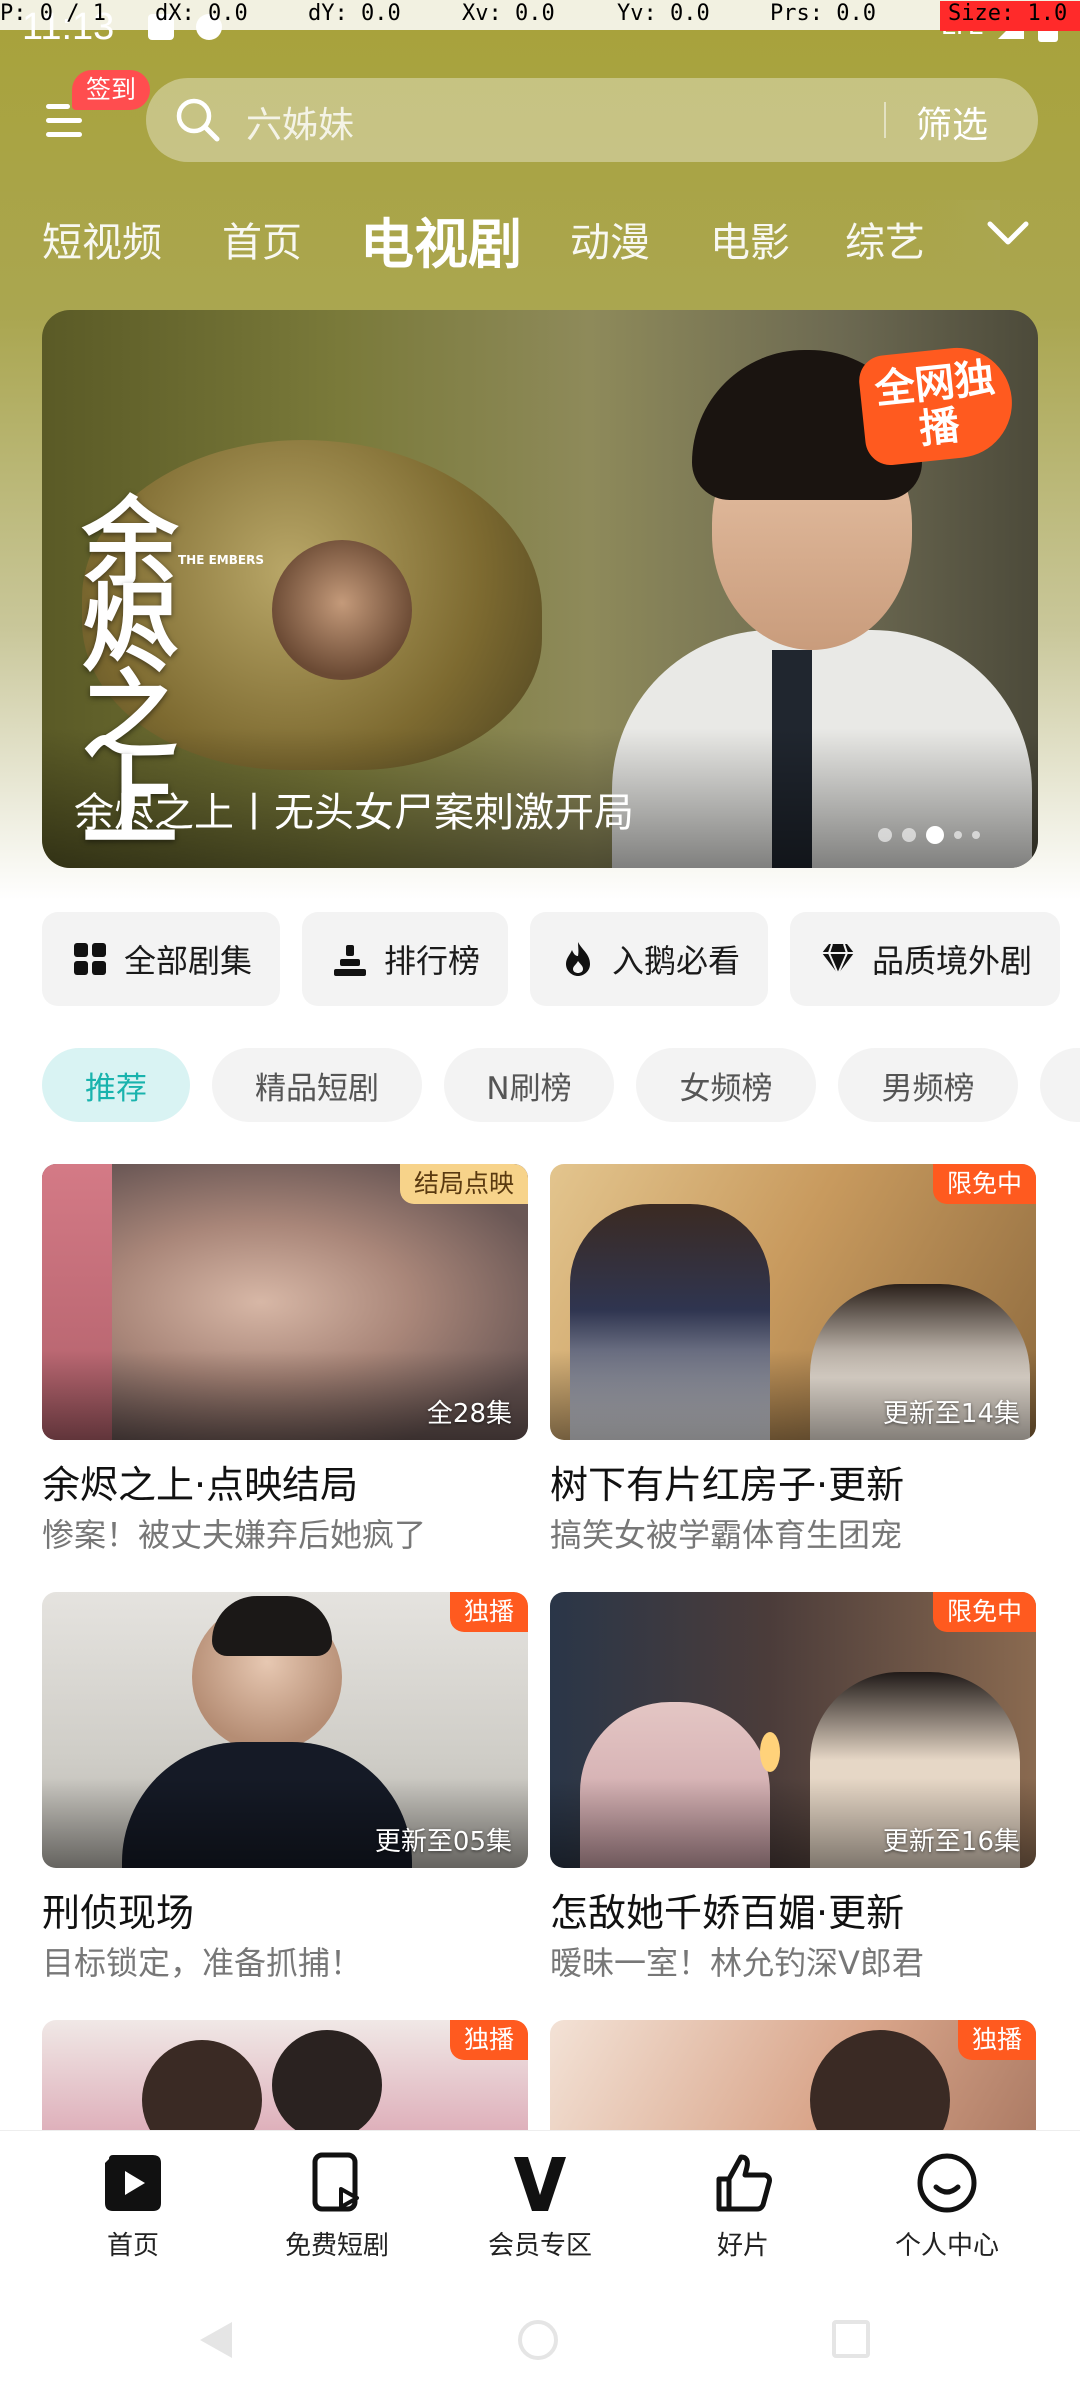 This screenshot has height=2400, width=1080. Describe the element at coordinates (201, 13) in the screenshot. I see `debug-dx: dX: 0.0` at that location.